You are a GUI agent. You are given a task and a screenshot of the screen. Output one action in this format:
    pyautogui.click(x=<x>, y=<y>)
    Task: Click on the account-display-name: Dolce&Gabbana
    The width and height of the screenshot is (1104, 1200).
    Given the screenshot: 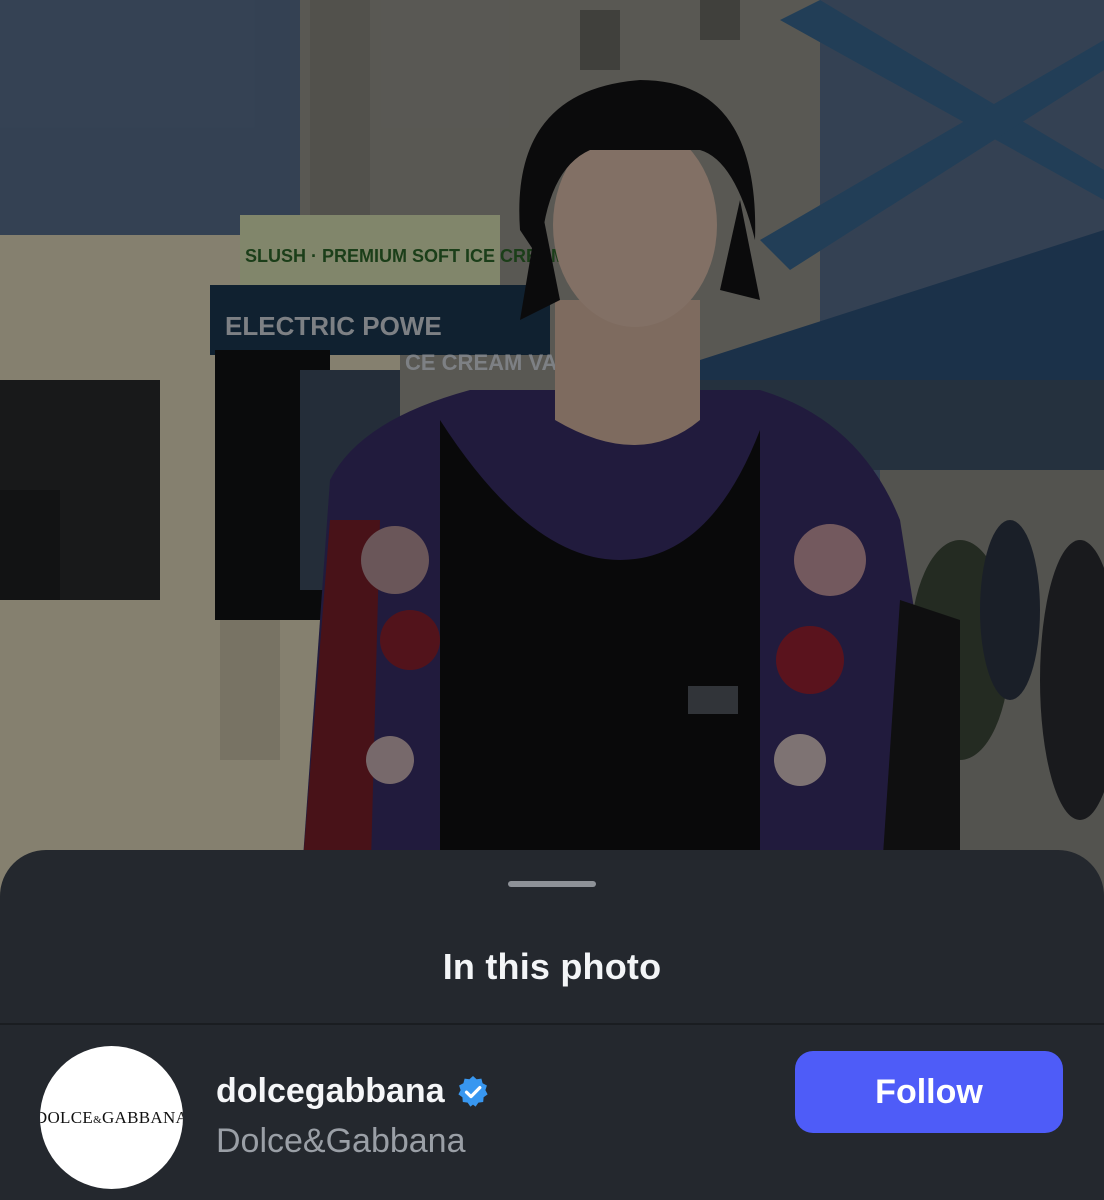 What is the action you would take?
    pyautogui.click(x=341, y=1141)
    